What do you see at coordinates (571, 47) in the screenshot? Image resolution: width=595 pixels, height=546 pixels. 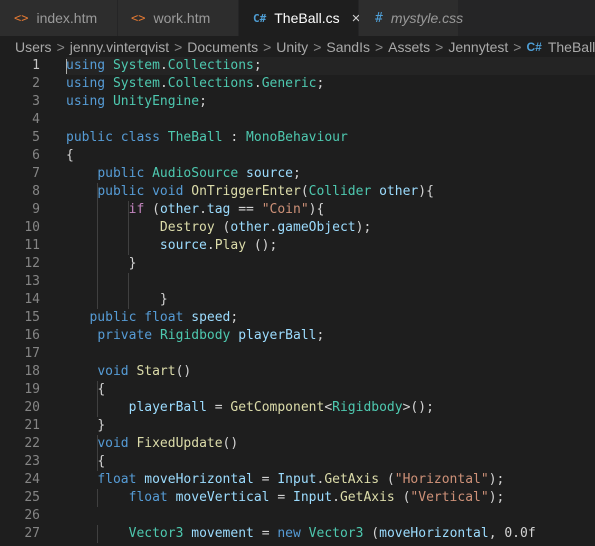 I see `breadcrumb-file: TheBall.cs` at bounding box center [571, 47].